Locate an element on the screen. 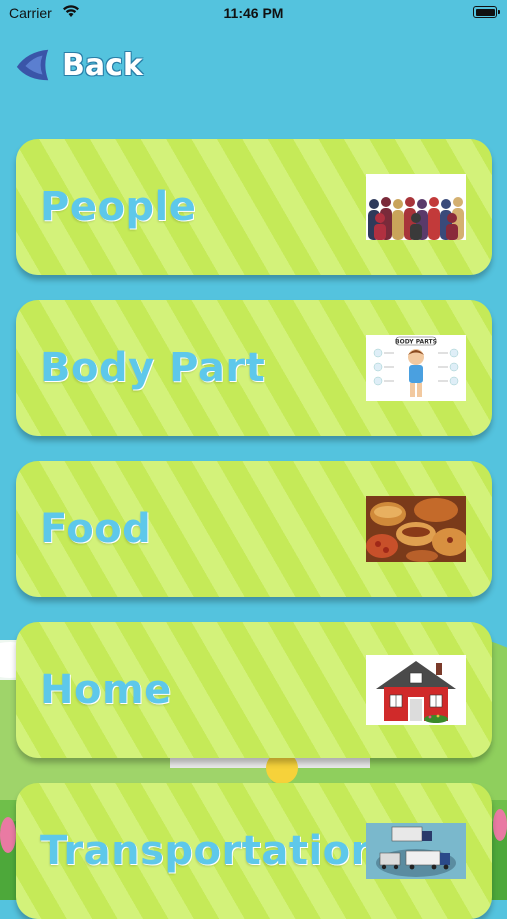  status-time: 11:46 PM is located at coordinates (253, 13).